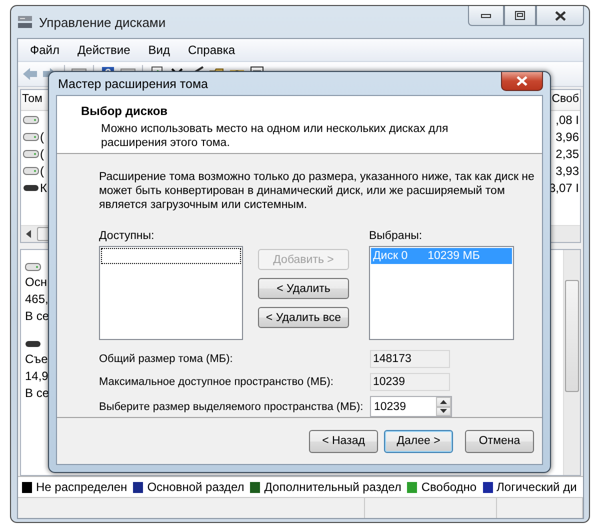  Describe the element at coordinates (567, 137) in the screenshot. I see `table-cell: 3,96` at that location.